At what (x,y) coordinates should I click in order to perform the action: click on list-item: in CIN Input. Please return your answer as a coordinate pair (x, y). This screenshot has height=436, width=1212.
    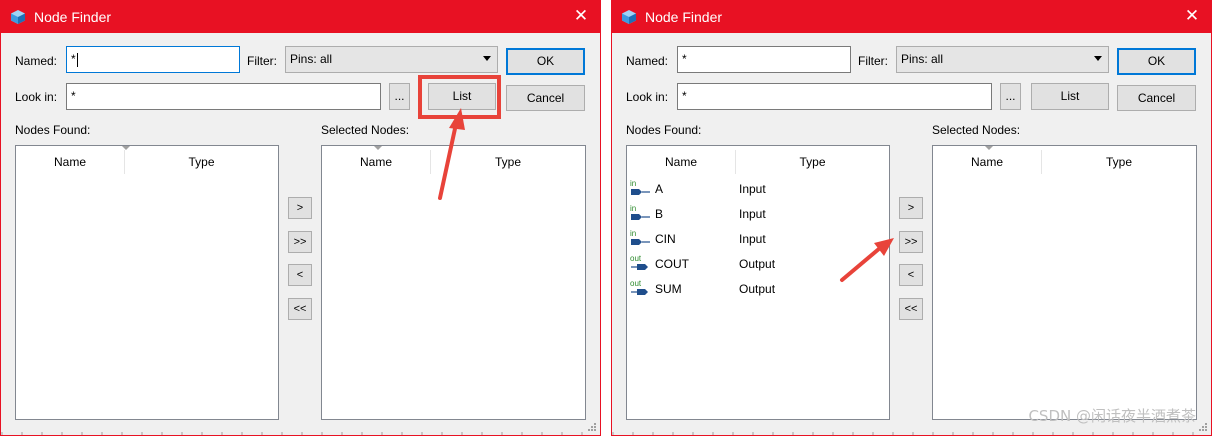
    Looking at the image, I should click on (758, 239).